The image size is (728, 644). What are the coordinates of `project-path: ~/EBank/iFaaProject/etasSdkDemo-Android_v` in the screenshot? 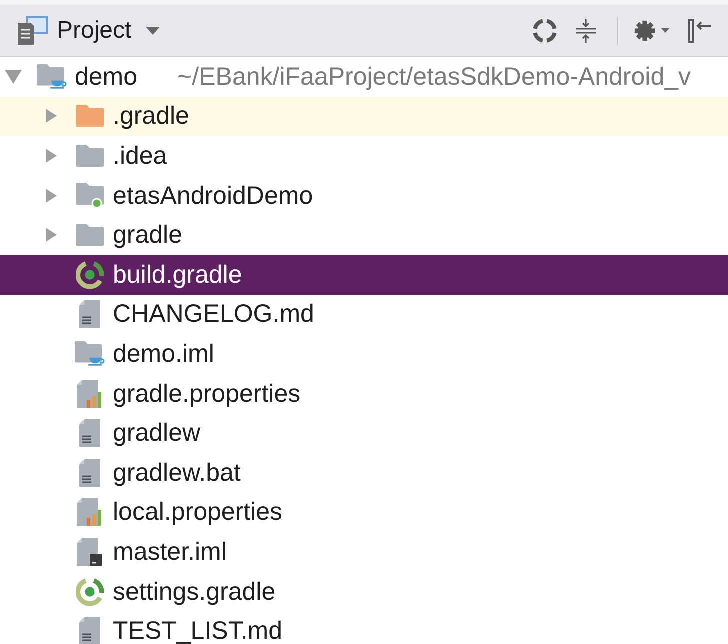 It's located at (434, 77).